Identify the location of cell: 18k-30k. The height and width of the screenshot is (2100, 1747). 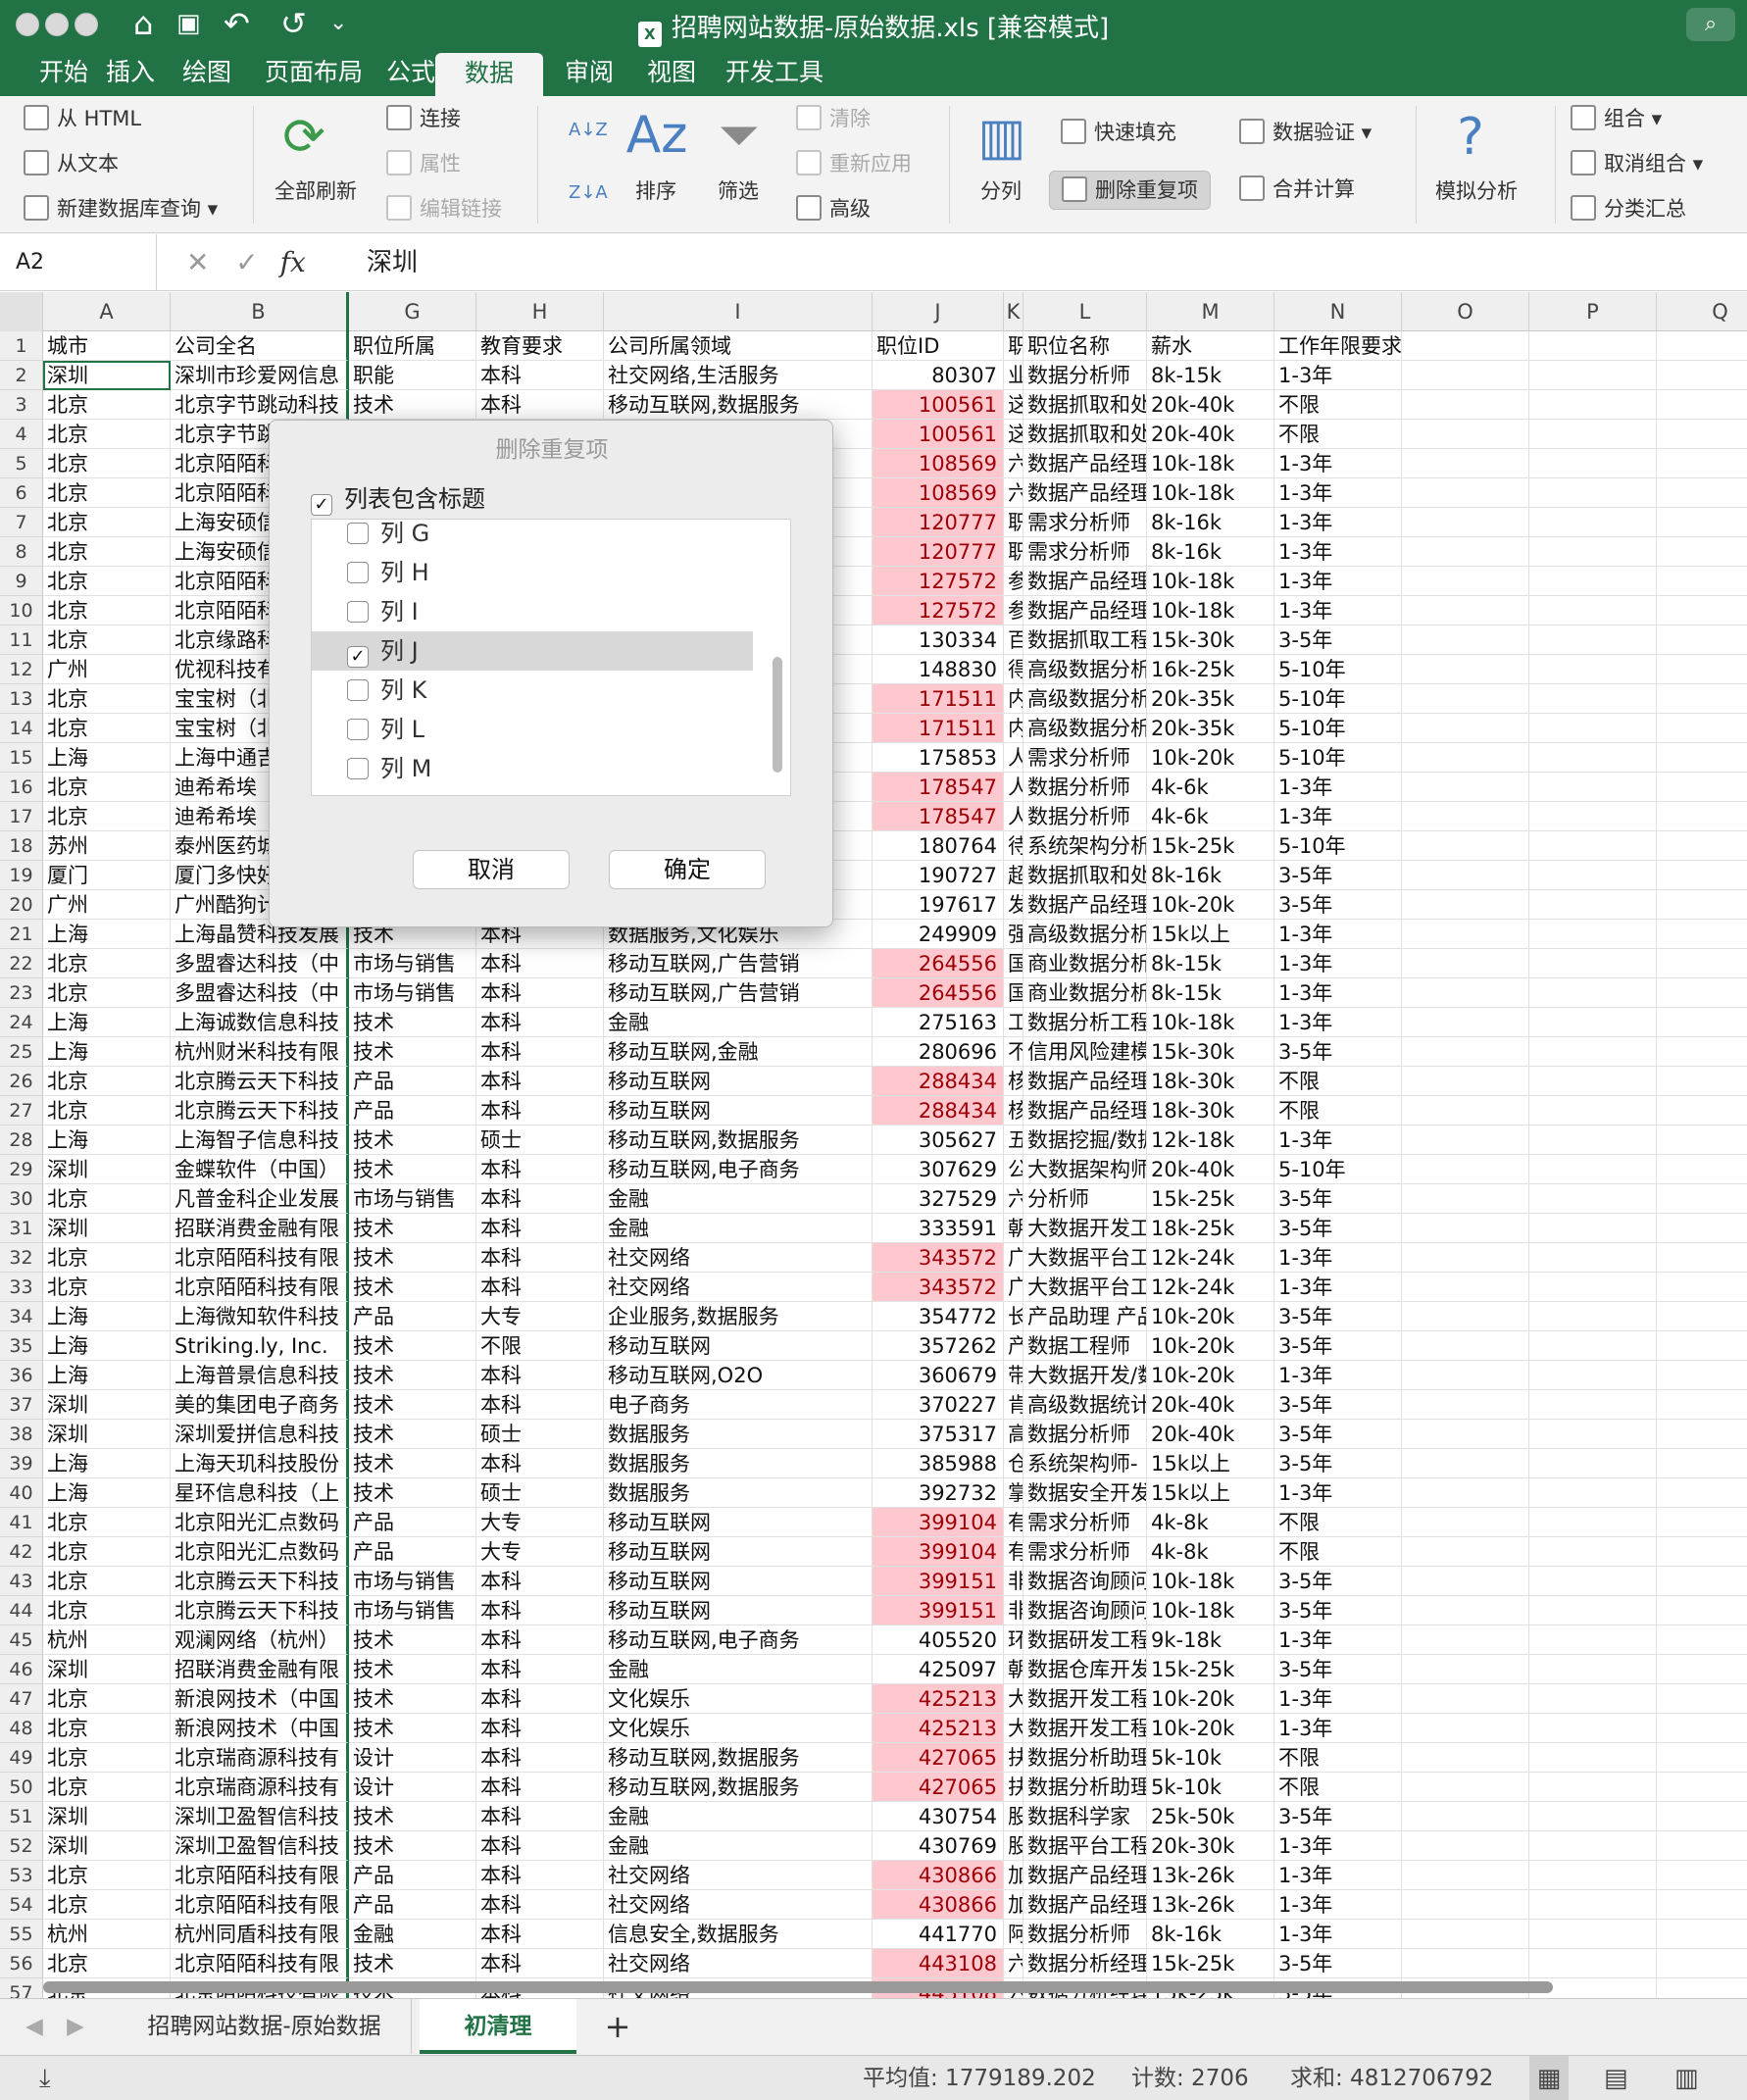
(1210, 1081).